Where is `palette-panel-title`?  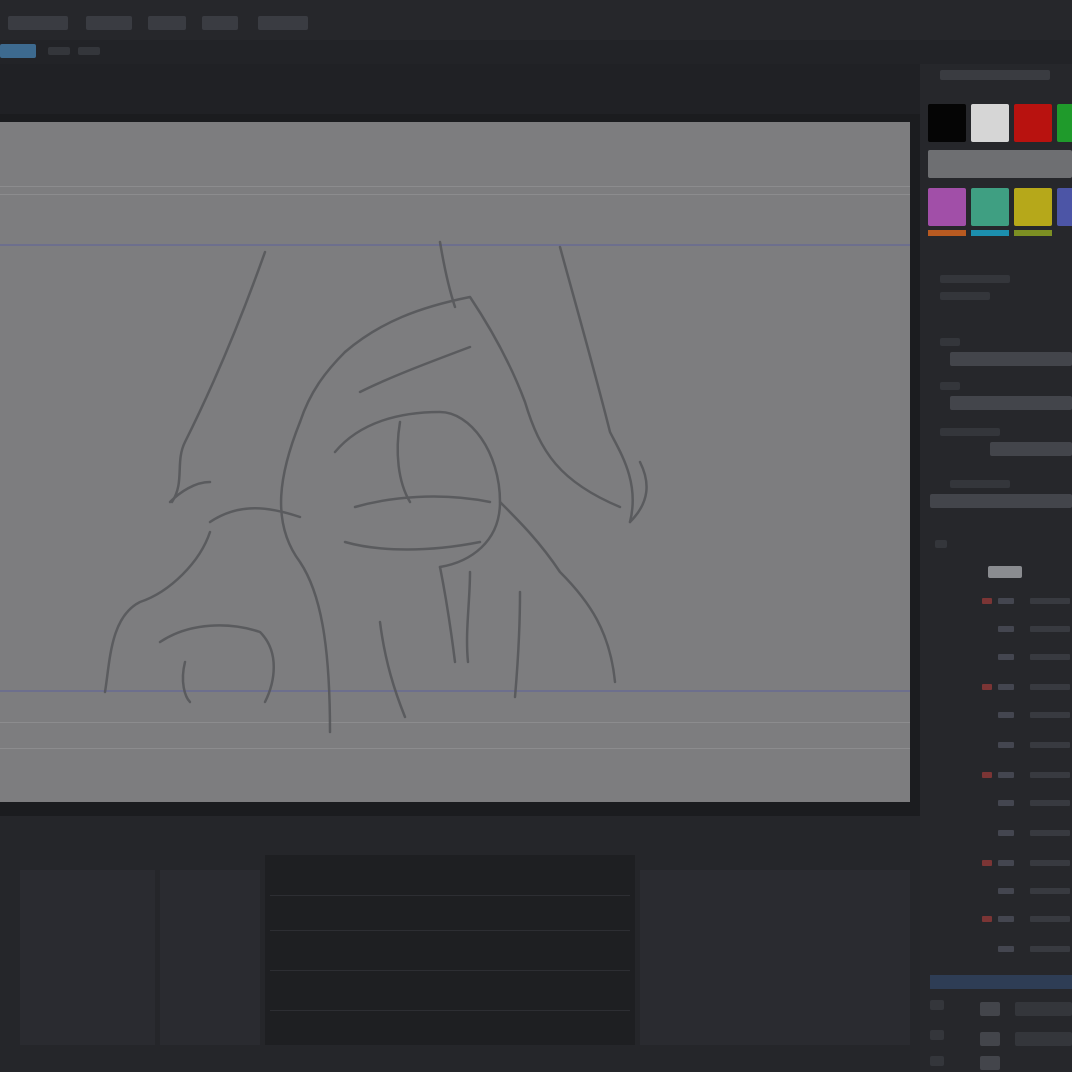
palette-panel-title is located at coordinates (995, 75).